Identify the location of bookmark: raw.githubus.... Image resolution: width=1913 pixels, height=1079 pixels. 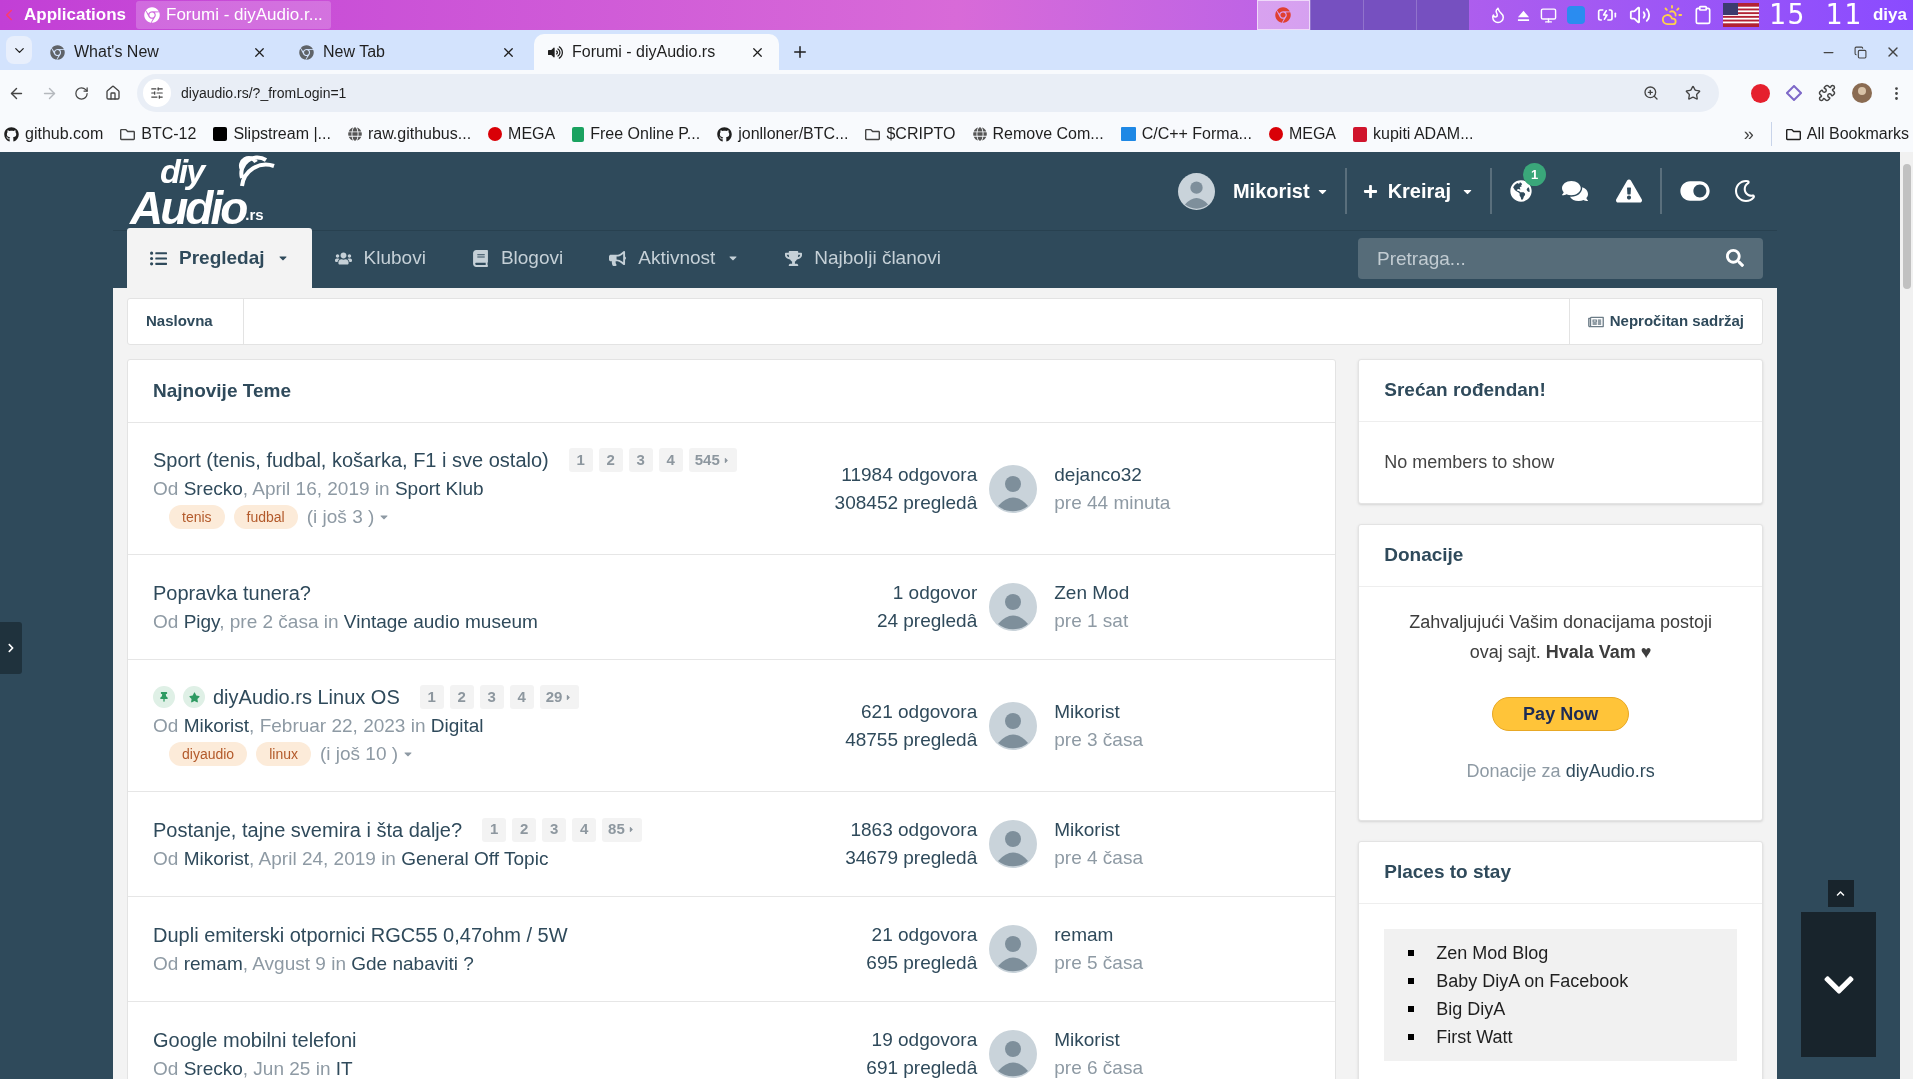
(409, 134).